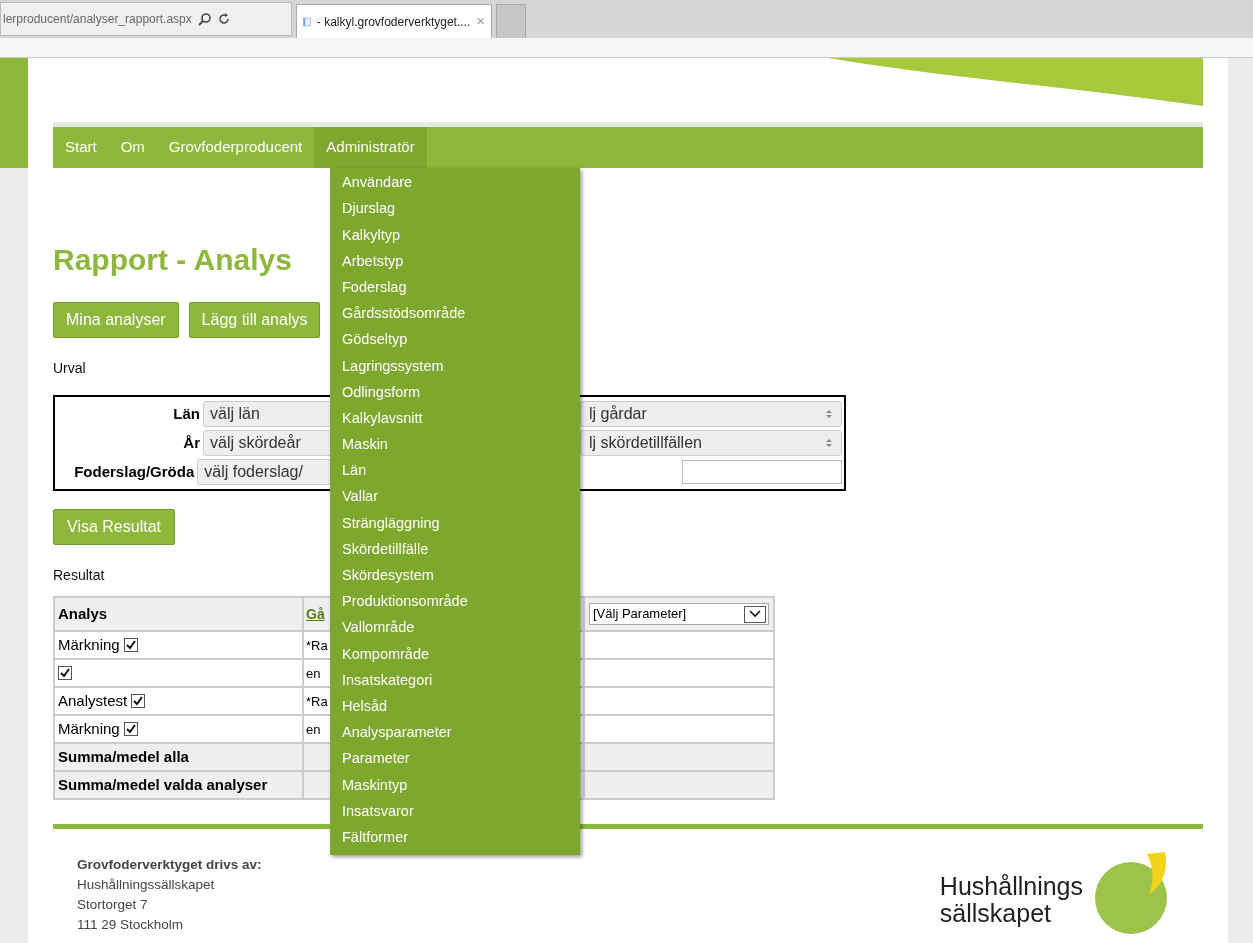  I want to click on action-button: Mina analyser, so click(116, 320).